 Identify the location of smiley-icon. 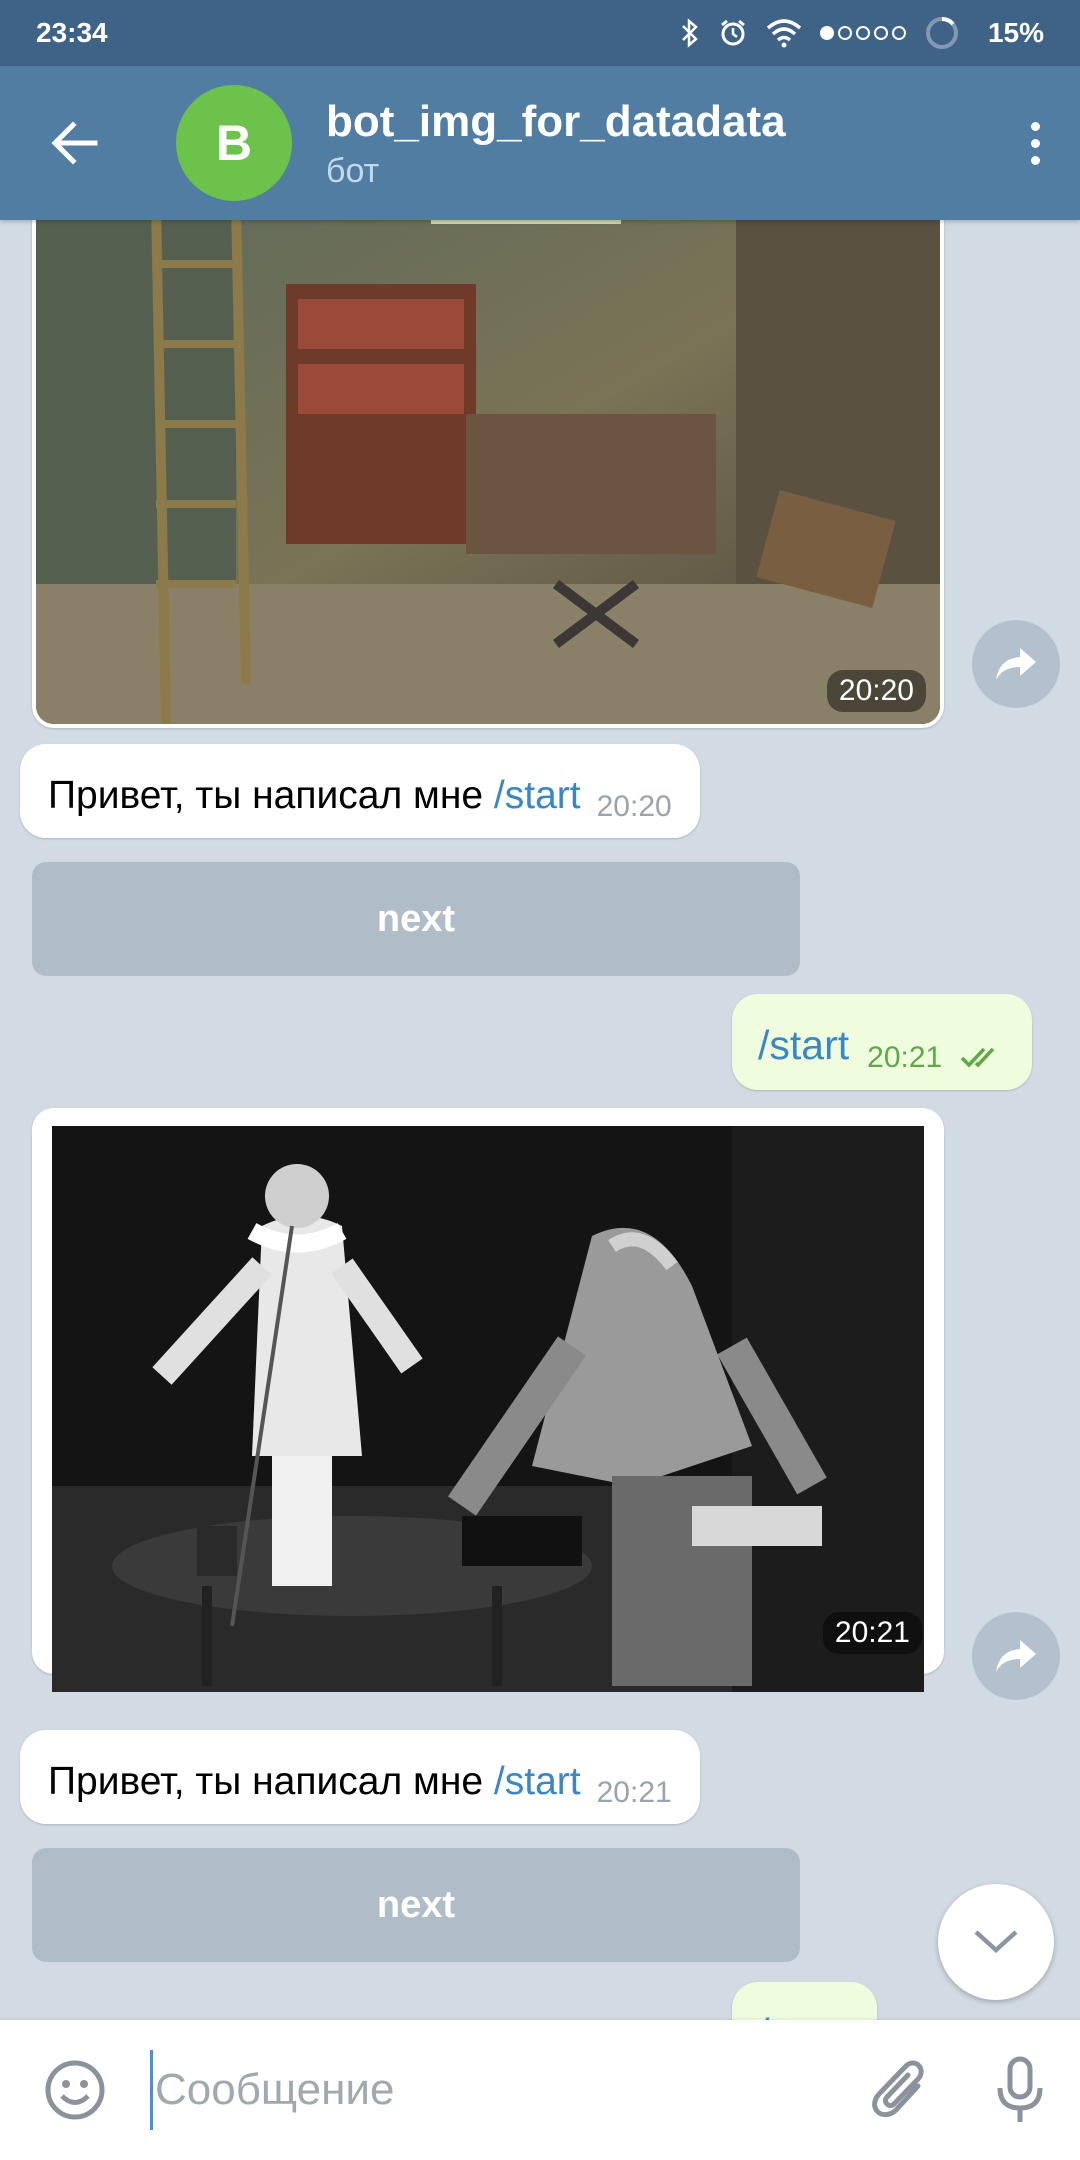
(75, 2090).